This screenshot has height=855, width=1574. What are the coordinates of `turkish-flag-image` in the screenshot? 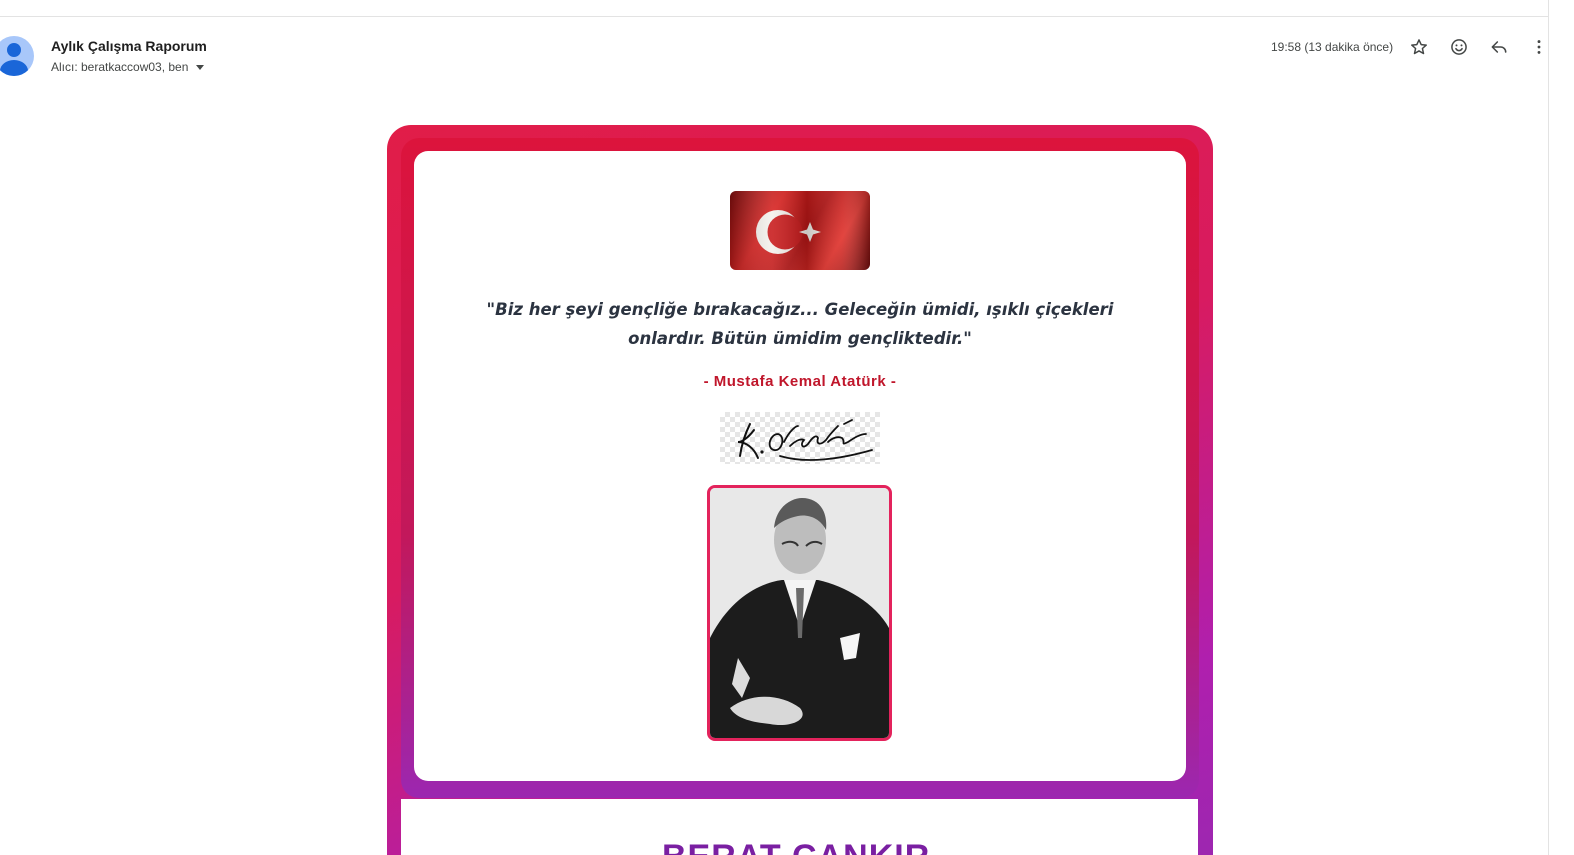 It's located at (800, 230).